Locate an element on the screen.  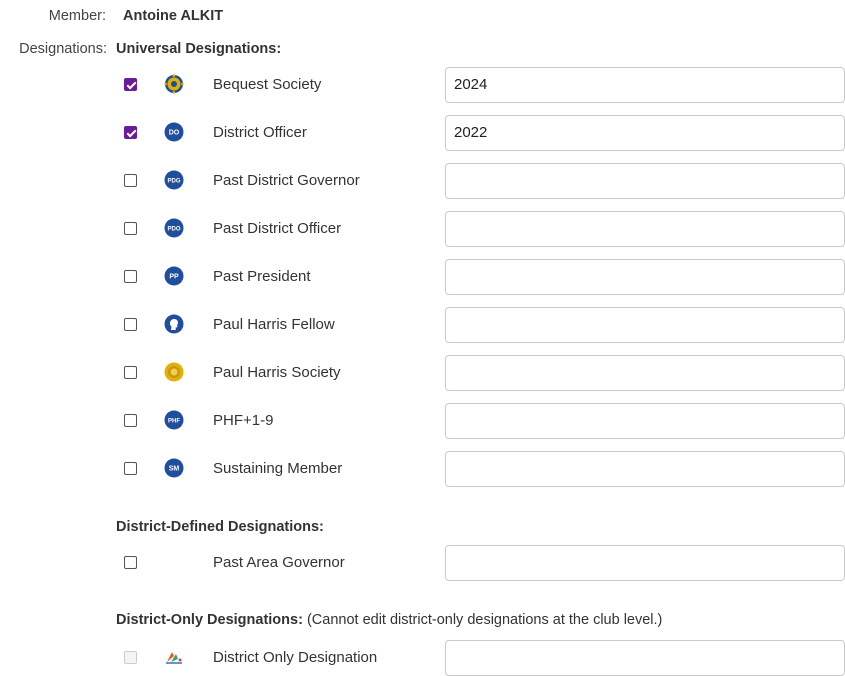
paul-harris-fellow-checkbox is located at coordinates (130, 324).